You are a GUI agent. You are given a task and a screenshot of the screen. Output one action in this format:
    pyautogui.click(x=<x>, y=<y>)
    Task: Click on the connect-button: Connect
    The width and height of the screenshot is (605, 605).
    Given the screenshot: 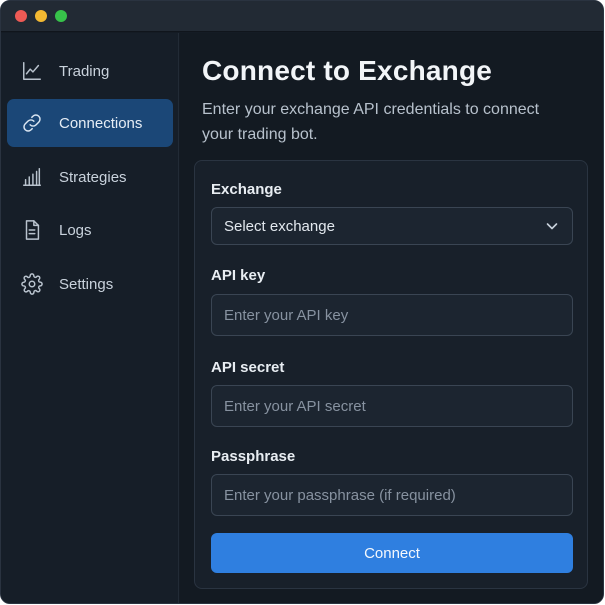 What is the action you would take?
    pyautogui.click(x=392, y=553)
    